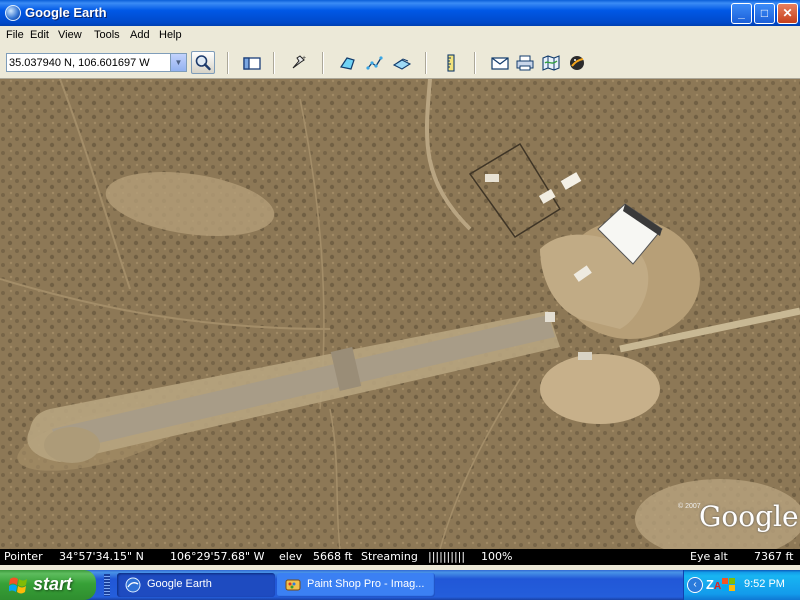  Describe the element at coordinates (89, 62) in the screenshot. I see `location-input` at that location.